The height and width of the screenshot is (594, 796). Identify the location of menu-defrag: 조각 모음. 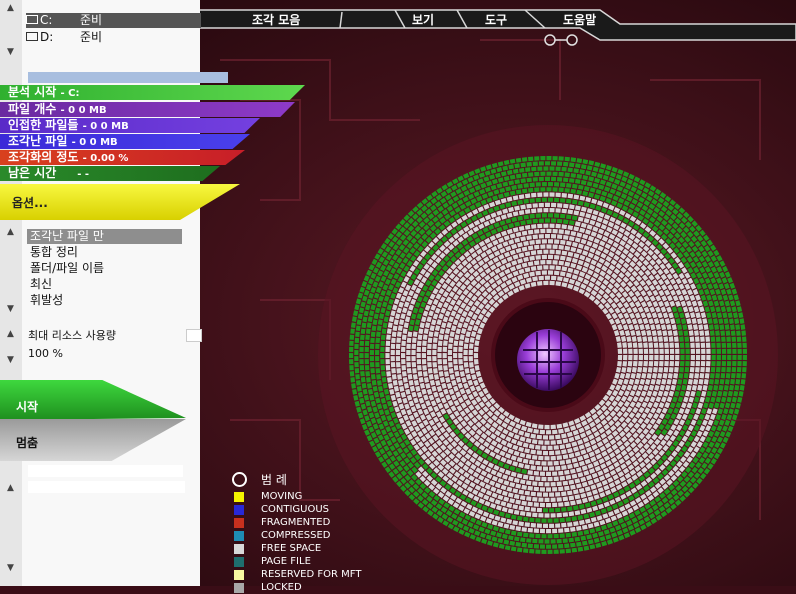
(276, 19).